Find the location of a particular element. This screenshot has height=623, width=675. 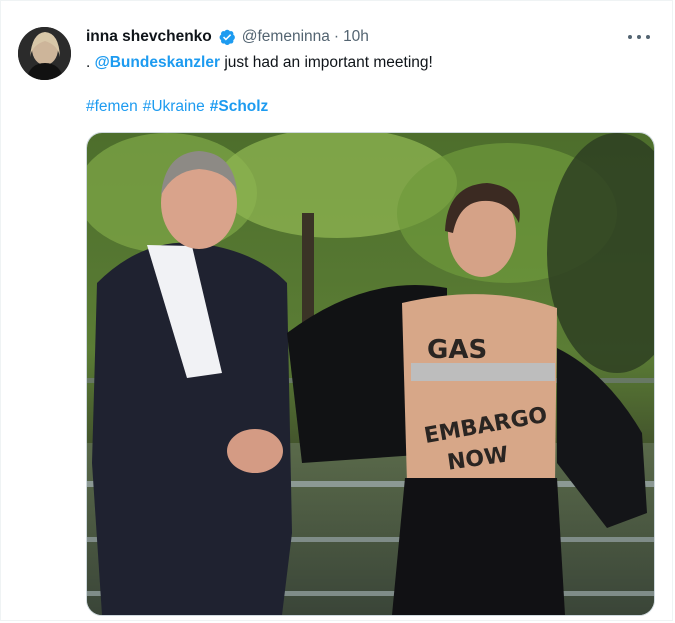

avatar-image is located at coordinates (44, 53).